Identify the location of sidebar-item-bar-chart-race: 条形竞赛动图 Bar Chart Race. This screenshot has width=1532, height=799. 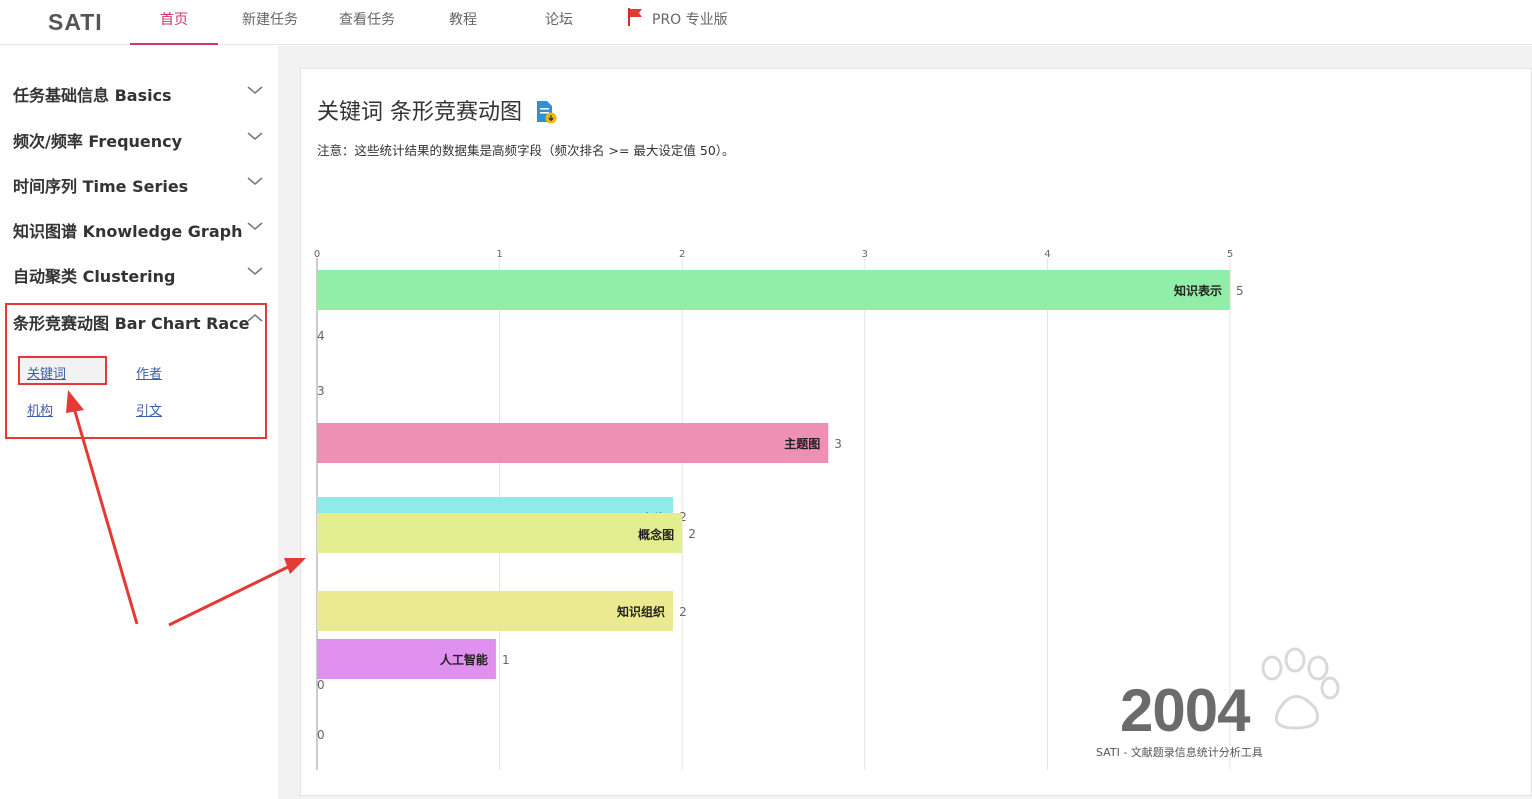
(139, 320).